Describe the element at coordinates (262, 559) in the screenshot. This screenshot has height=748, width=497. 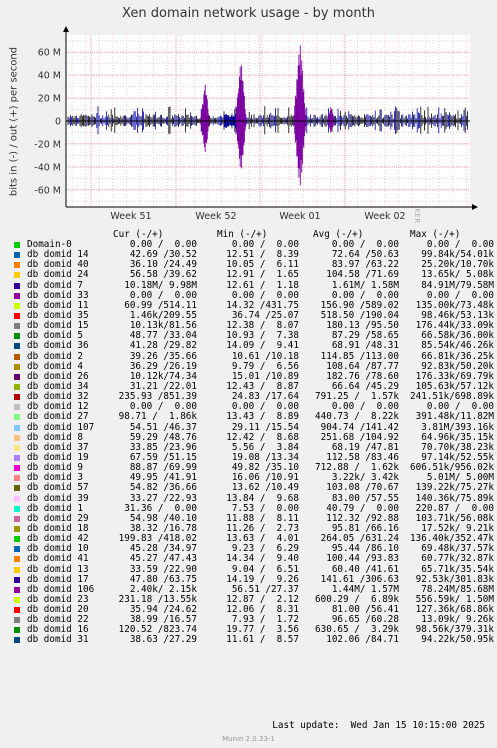
I see `legend-min: 14.34 / 9.40` at that location.